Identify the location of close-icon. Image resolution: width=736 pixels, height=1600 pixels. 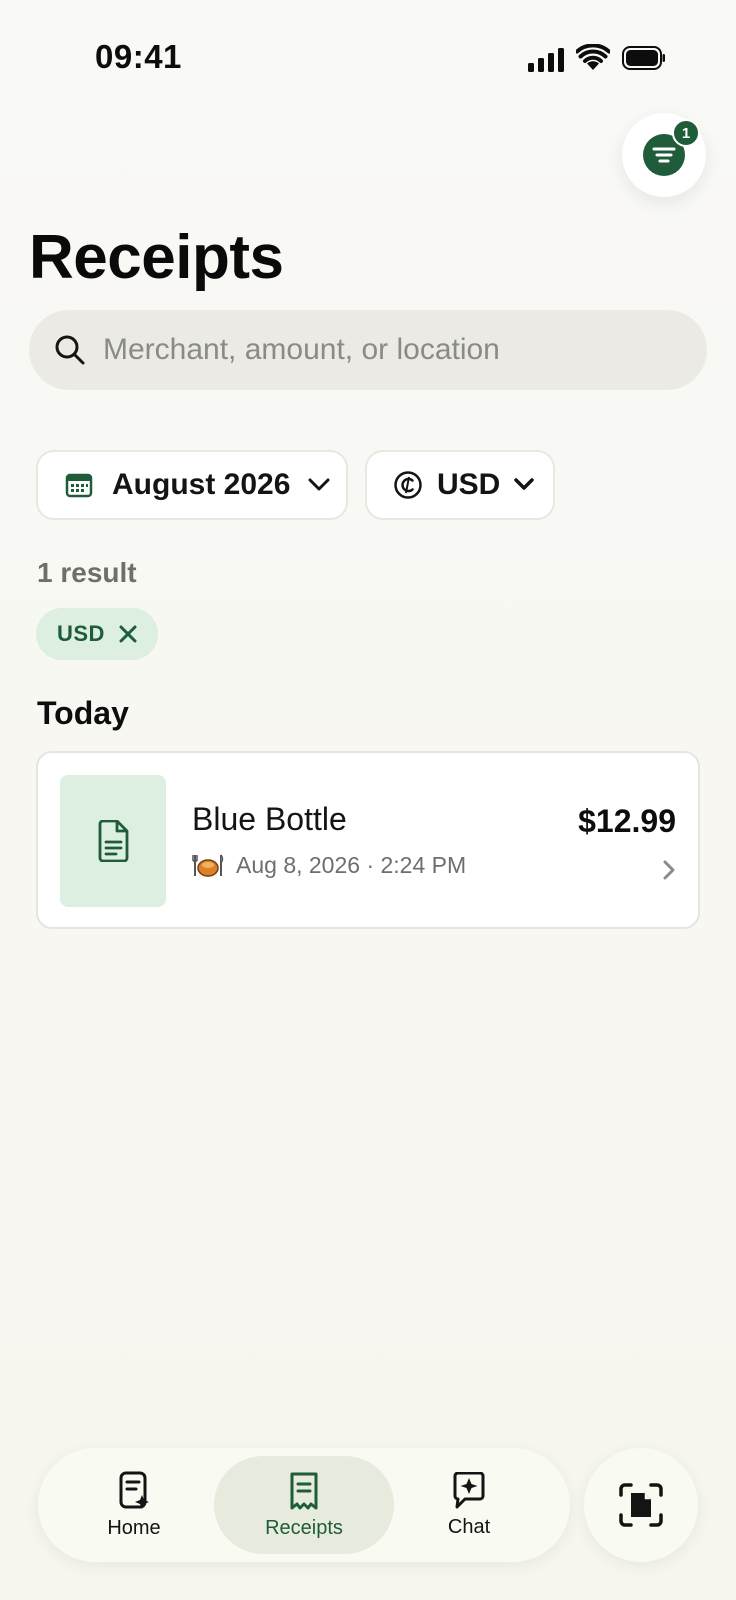
(128, 634).